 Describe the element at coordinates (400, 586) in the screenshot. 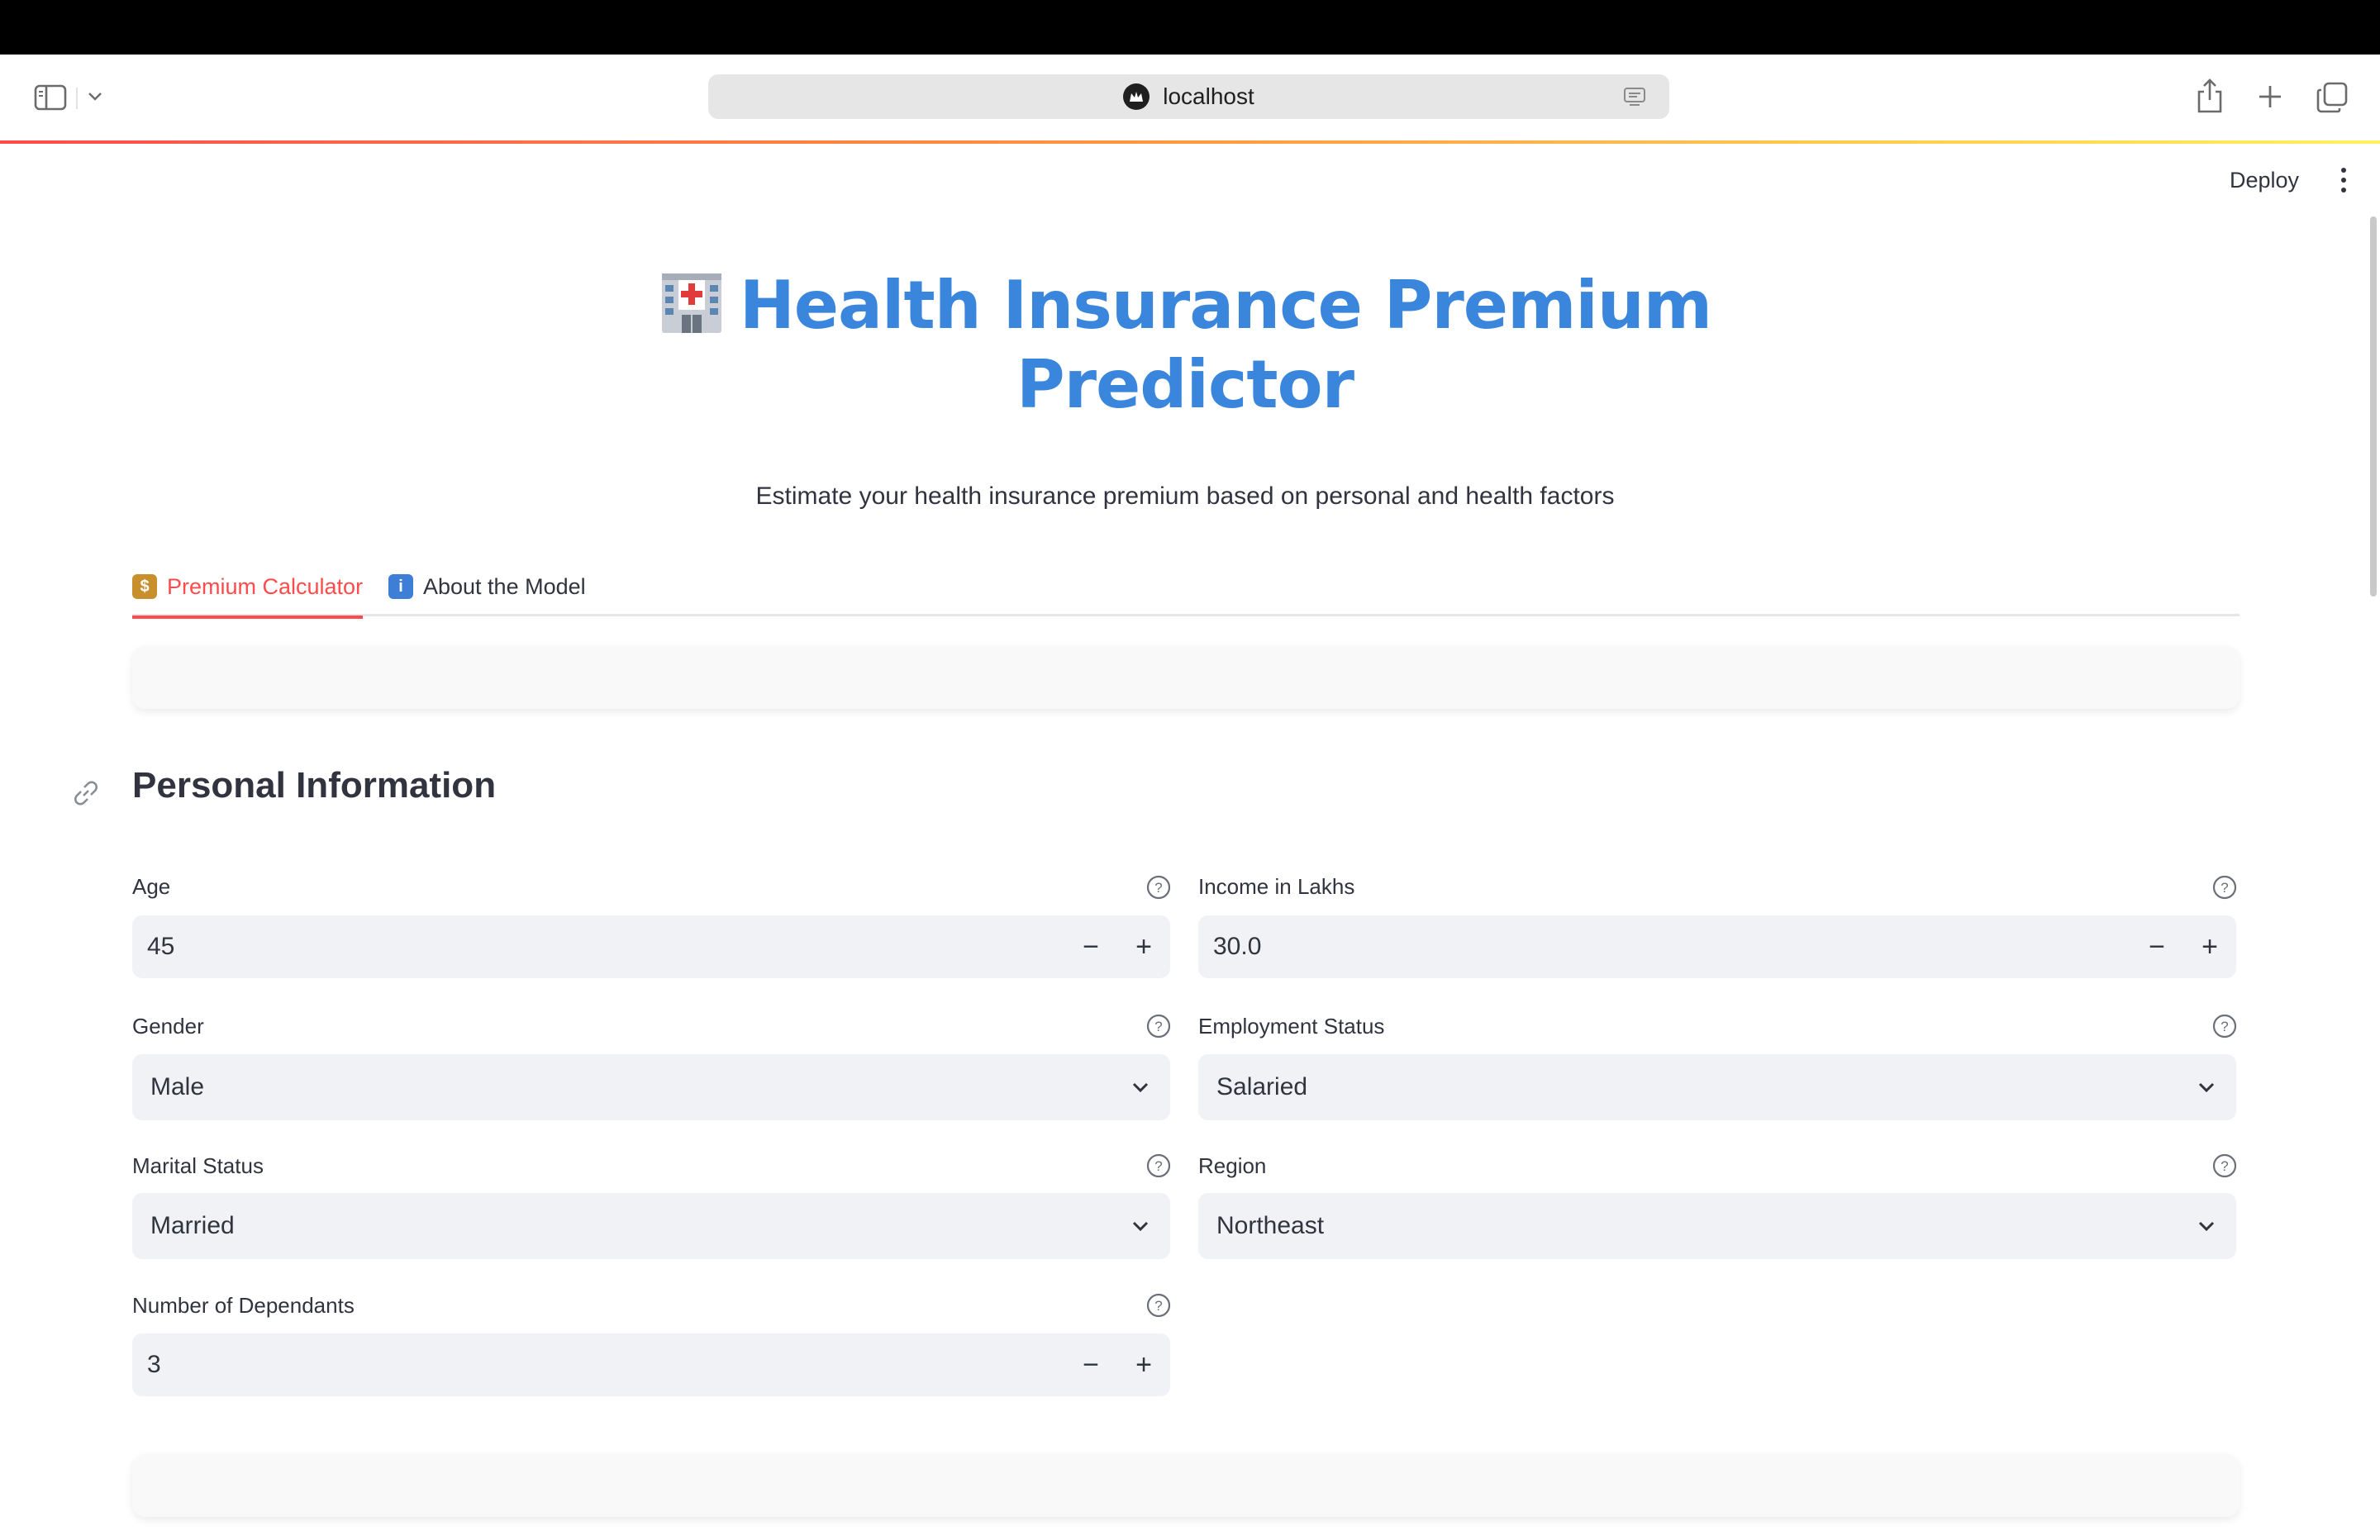

I see `info-icon: i` at that location.